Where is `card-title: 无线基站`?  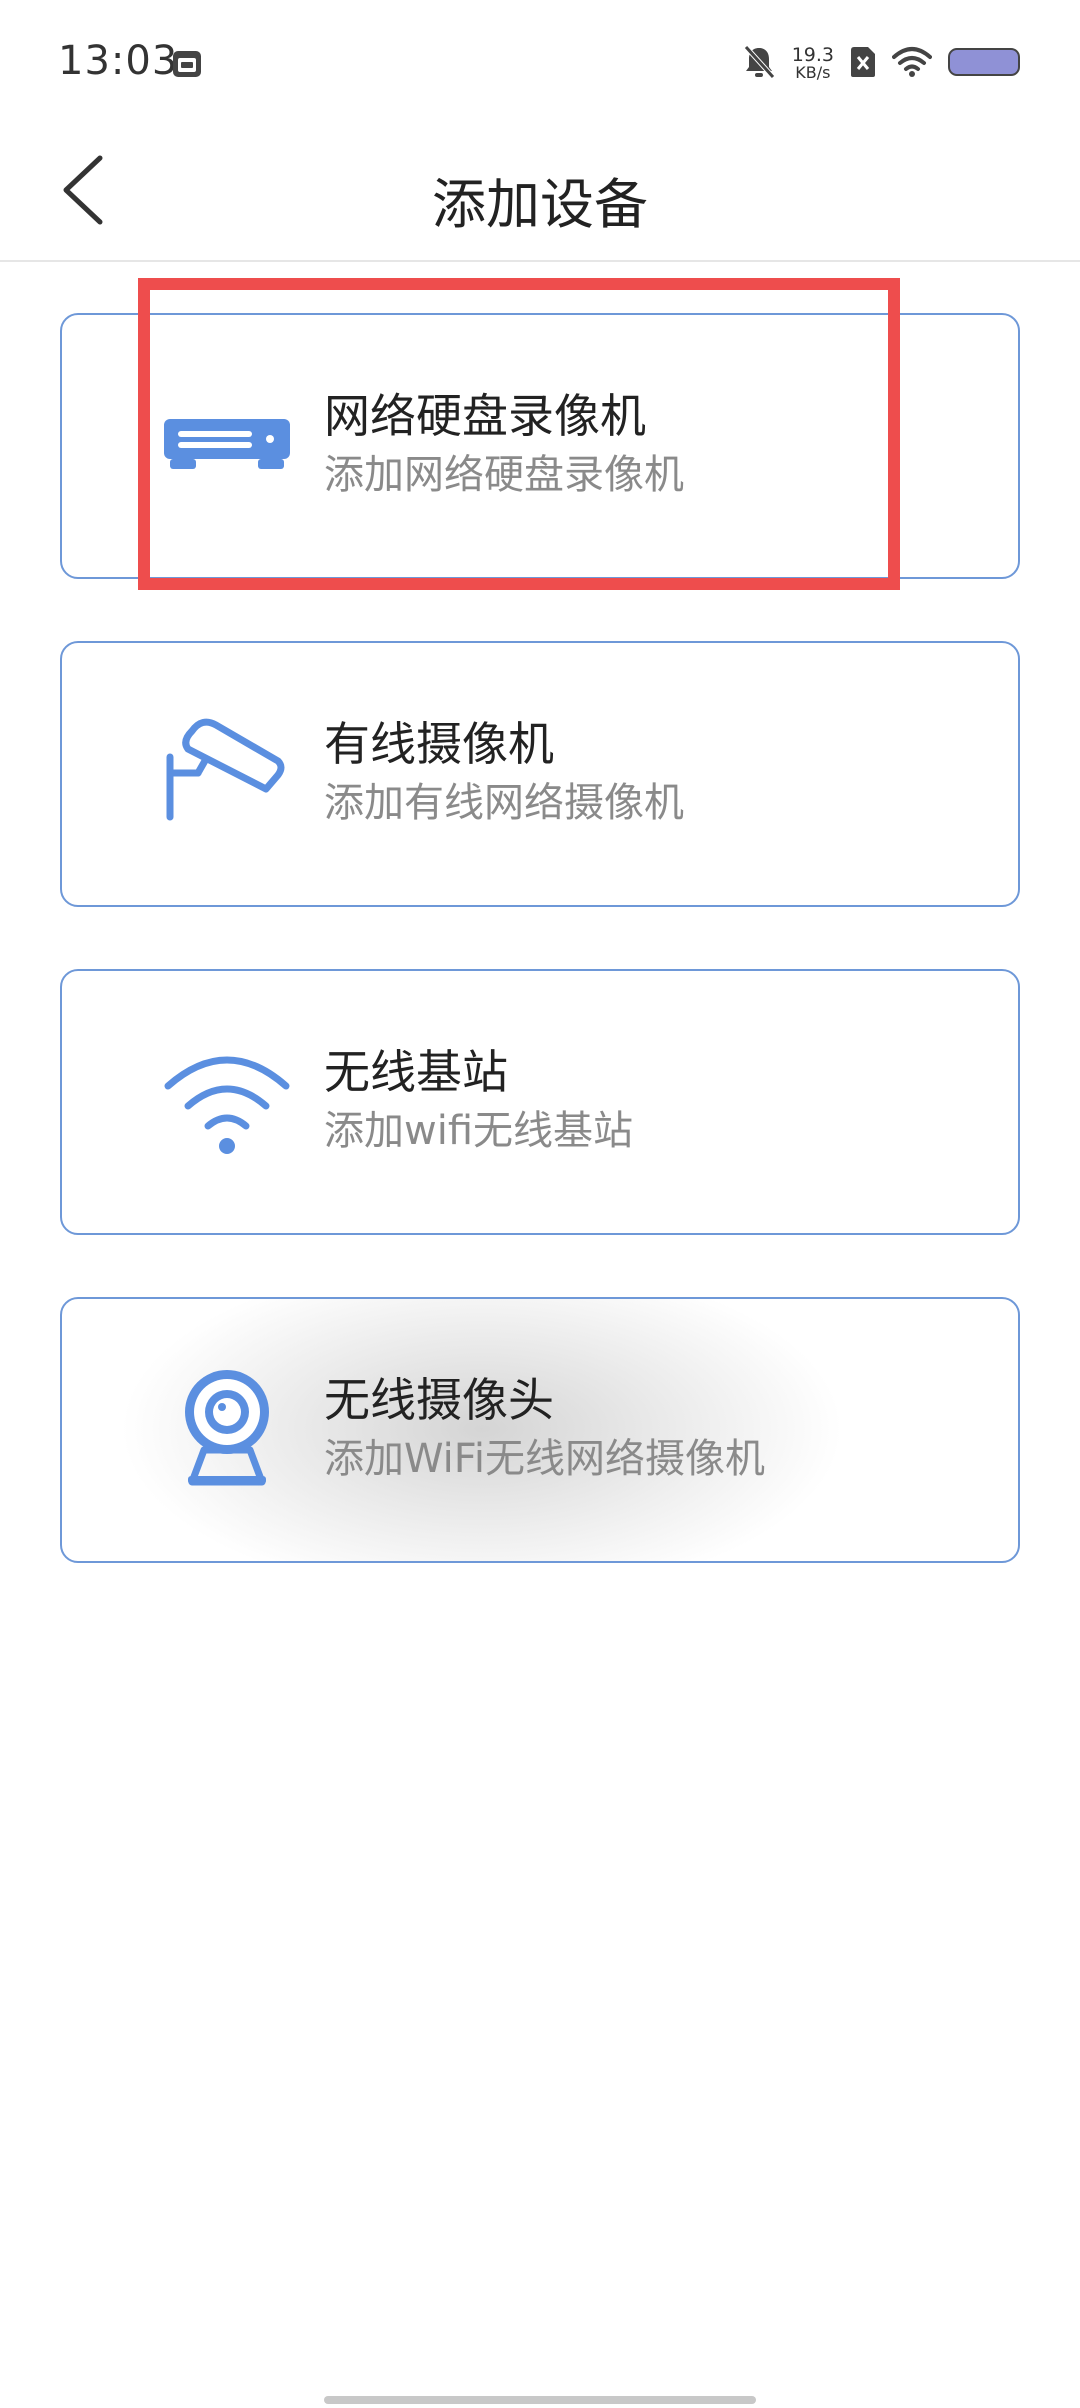 card-title: 无线基站 is located at coordinates (416, 1072).